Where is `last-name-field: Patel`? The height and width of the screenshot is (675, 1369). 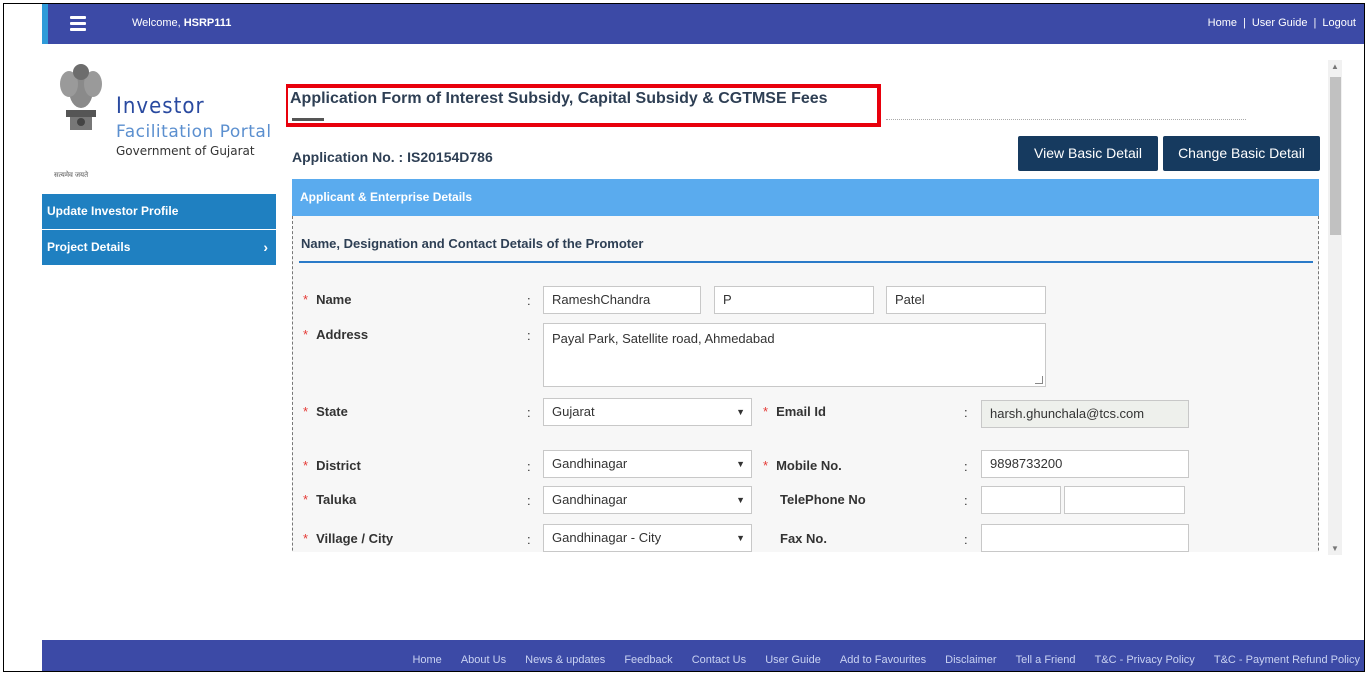 last-name-field: Patel is located at coordinates (966, 300).